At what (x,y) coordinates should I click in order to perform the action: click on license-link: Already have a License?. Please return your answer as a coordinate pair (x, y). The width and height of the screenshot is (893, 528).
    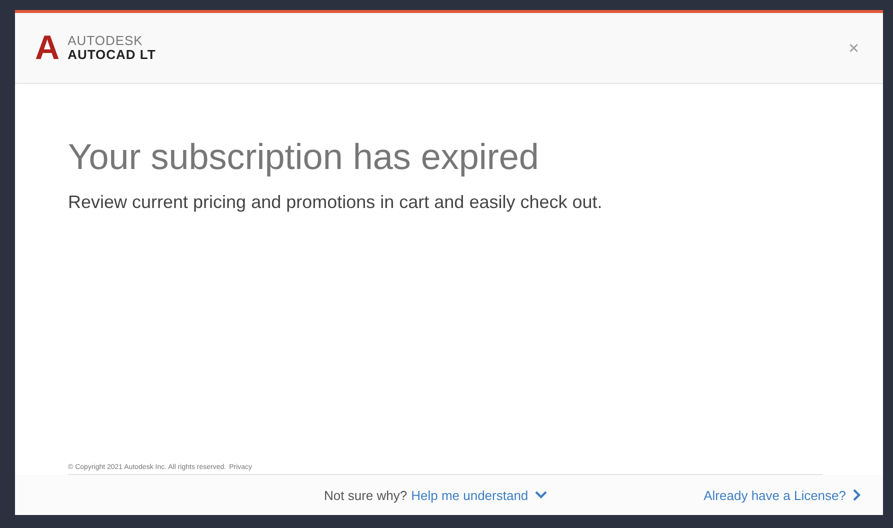
    Looking at the image, I should click on (775, 495).